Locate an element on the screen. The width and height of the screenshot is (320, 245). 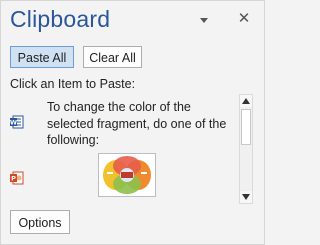
pane-options-menu is located at coordinates (204, 21).